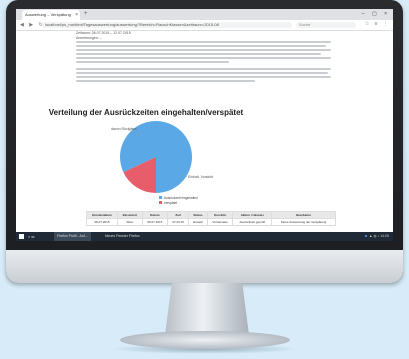 This screenshot has height=359, width=409. What do you see at coordinates (122, 236) in the screenshot?
I see `taskbar-app-window: Neues Fenster Firefox` at bounding box center [122, 236].